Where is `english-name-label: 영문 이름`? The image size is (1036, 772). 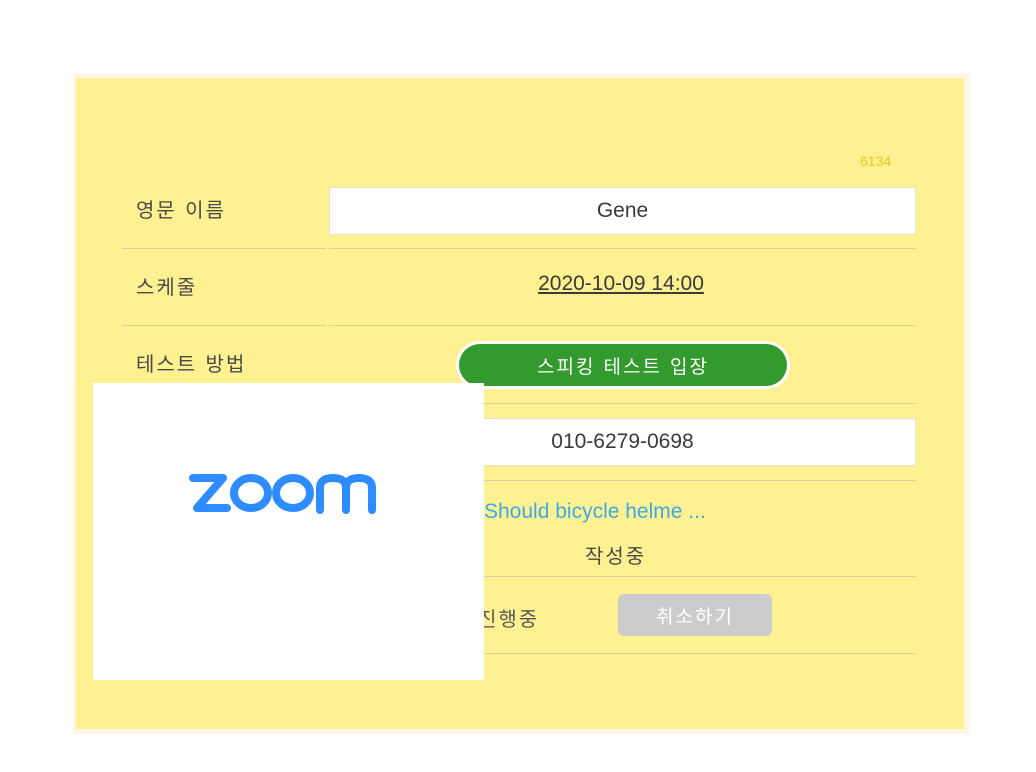 english-name-label: 영문 이름 is located at coordinates (181, 210).